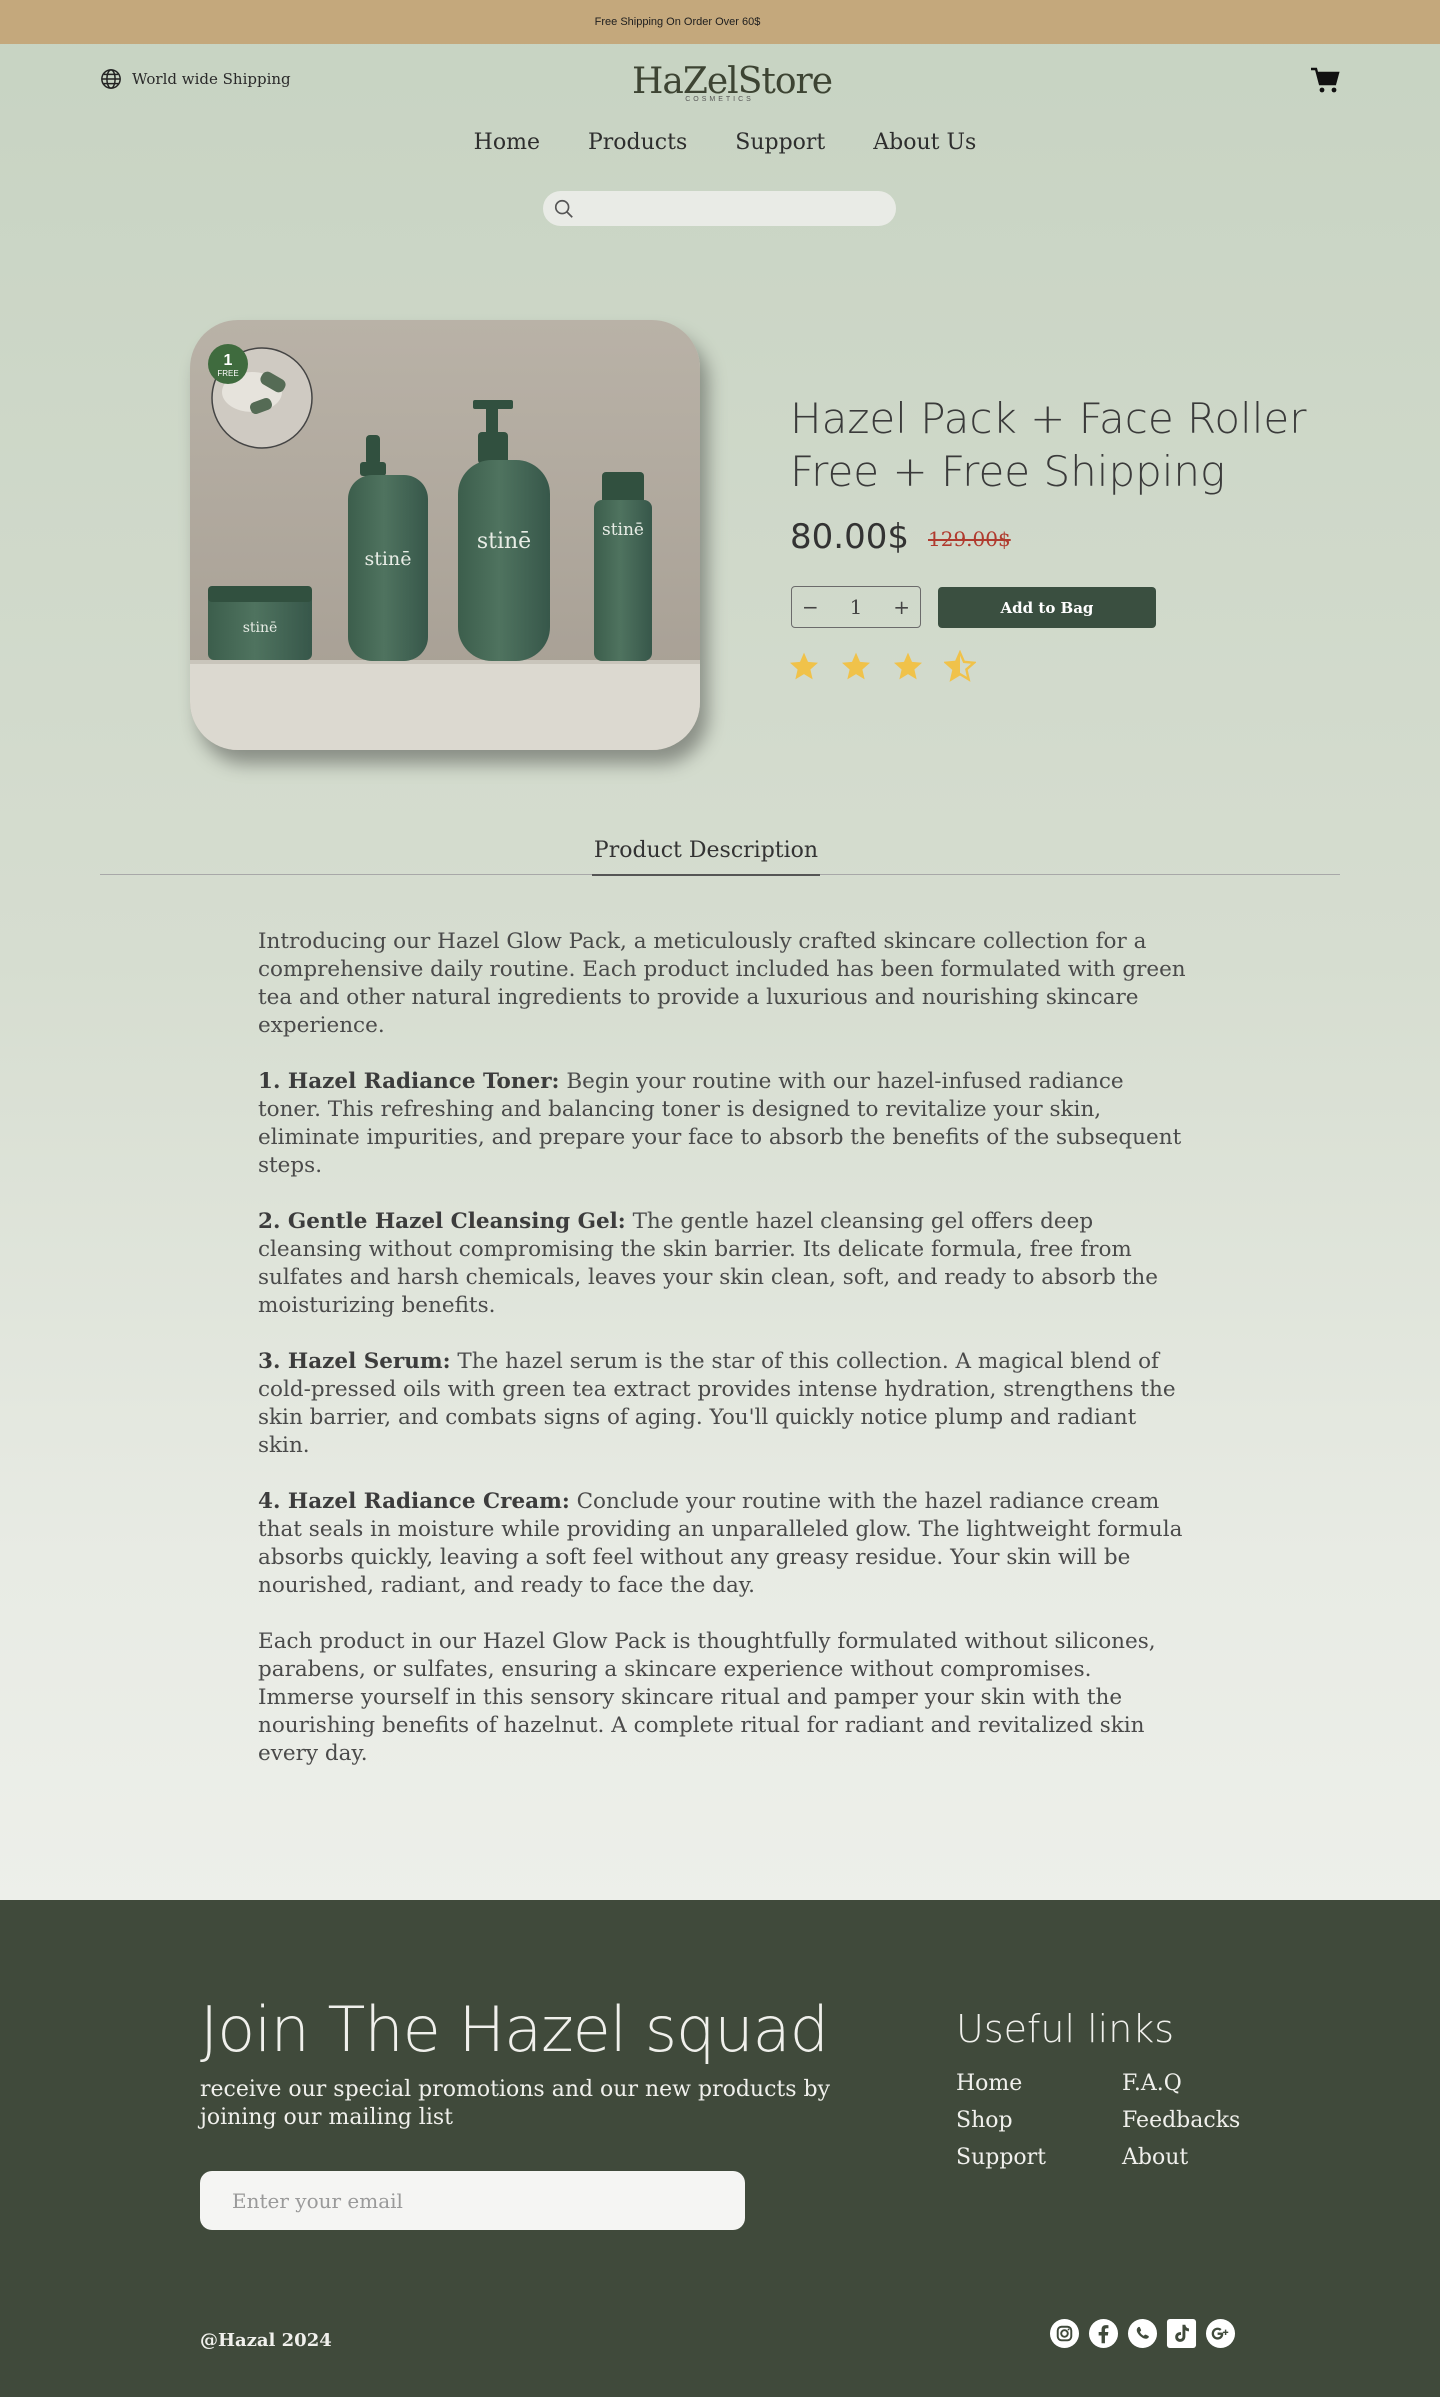 This screenshot has width=1440, height=2397. I want to click on footer-link-shop: Shop, so click(1039, 2120).